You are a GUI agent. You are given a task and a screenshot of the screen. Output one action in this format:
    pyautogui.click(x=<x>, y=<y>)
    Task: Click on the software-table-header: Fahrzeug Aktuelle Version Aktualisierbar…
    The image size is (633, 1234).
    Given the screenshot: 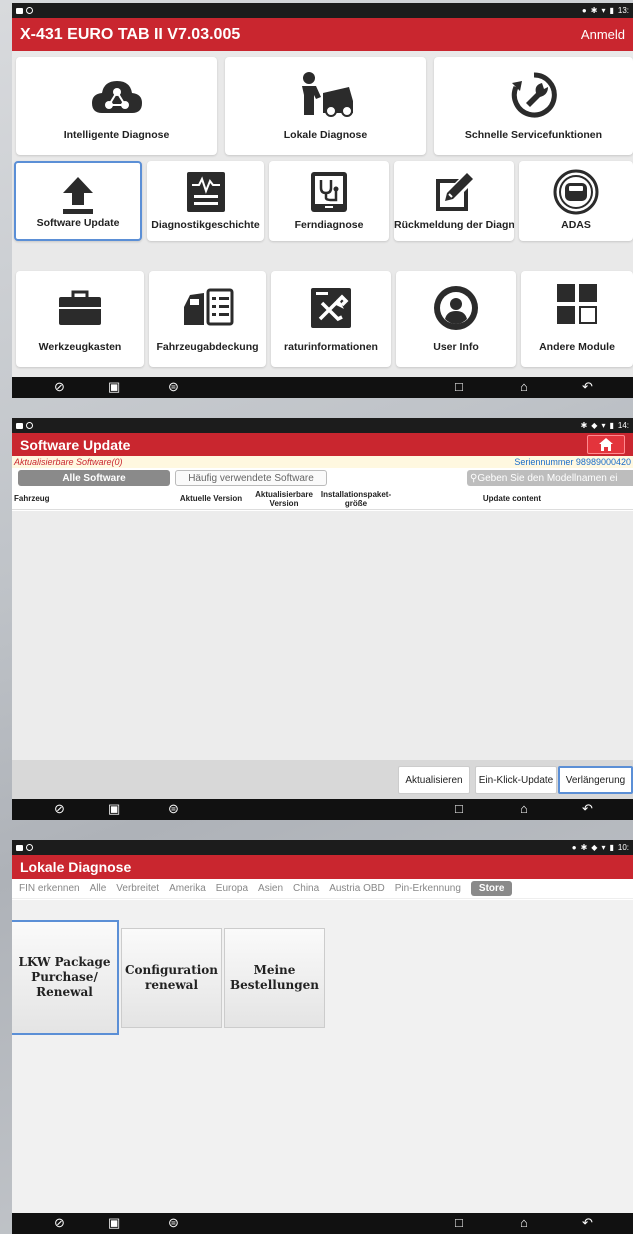 What is the action you would take?
    pyautogui.click(x=322, y=499)
    